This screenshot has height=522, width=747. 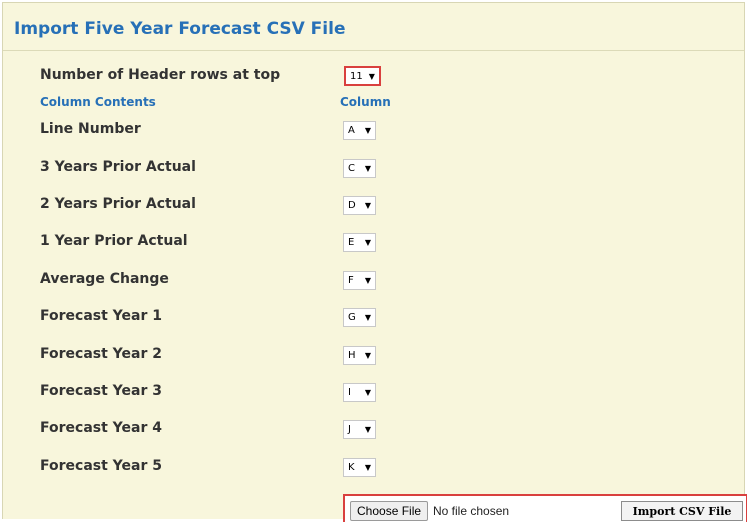 I want to click on field-column-select: E ▼, so click(x=359, y=242).